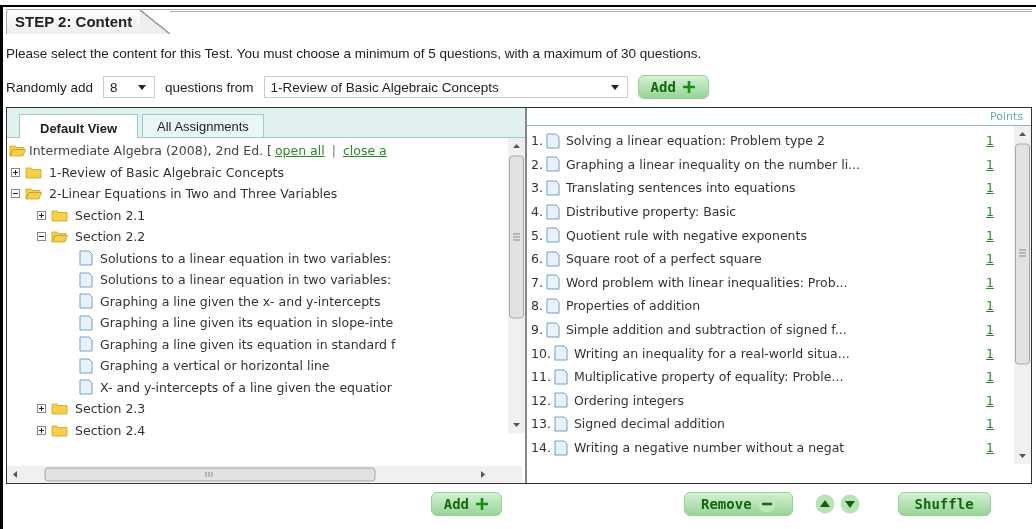 Image resolution: width=1036 pixels, height=529 pixels. Describe the element at coordinates (110, 409) in the screenshot. I see `tree-folder-label: Section 2.3` at that location.